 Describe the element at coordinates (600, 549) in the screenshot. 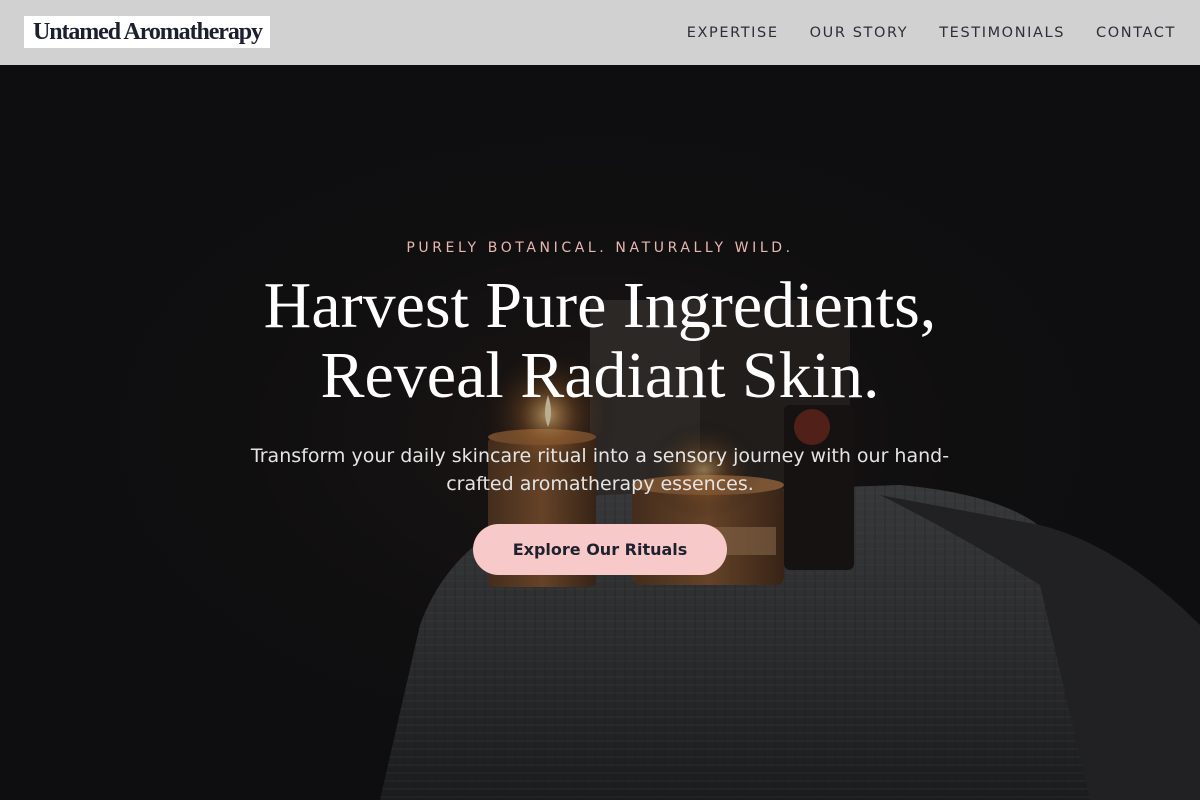

I see `explore-rituals-button: Explore Our Rituals` at that location.